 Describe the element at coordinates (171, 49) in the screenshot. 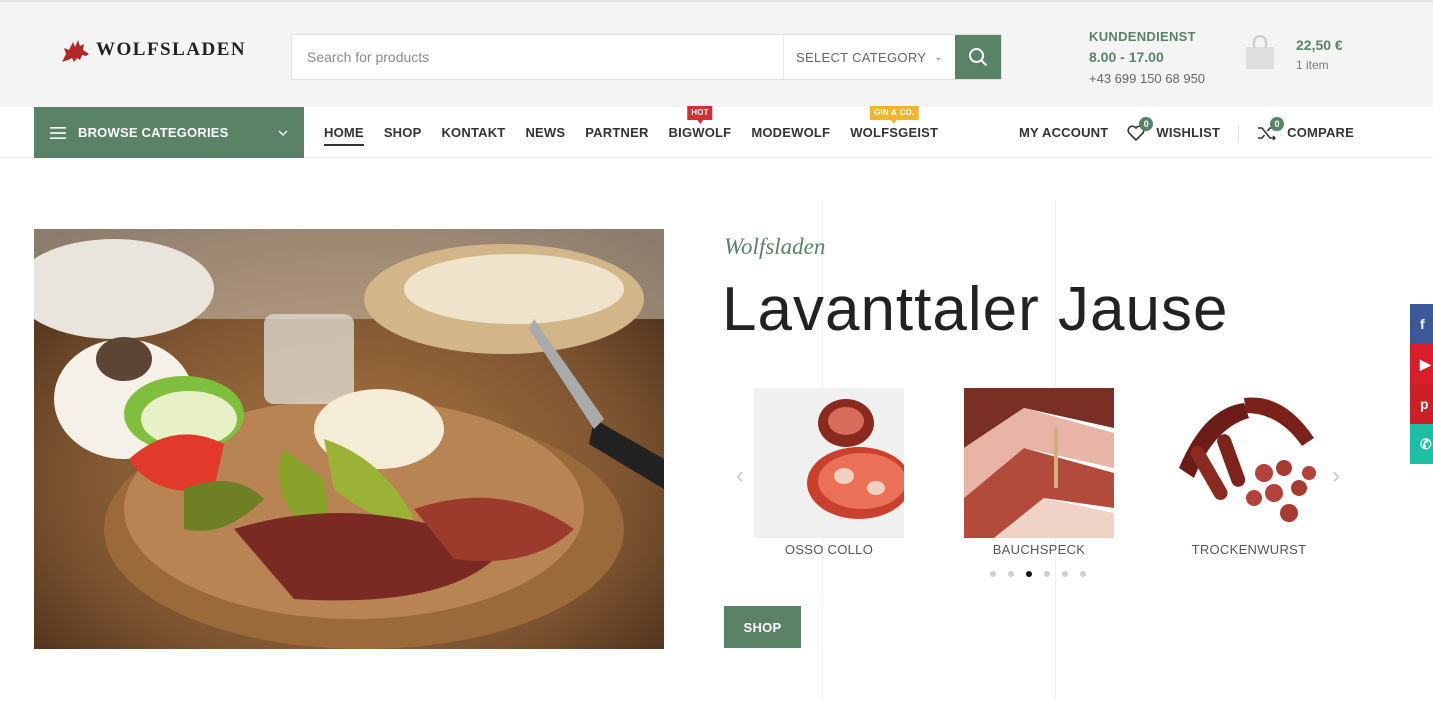

I see `logo-text: WOLFSLADEN` at that location.